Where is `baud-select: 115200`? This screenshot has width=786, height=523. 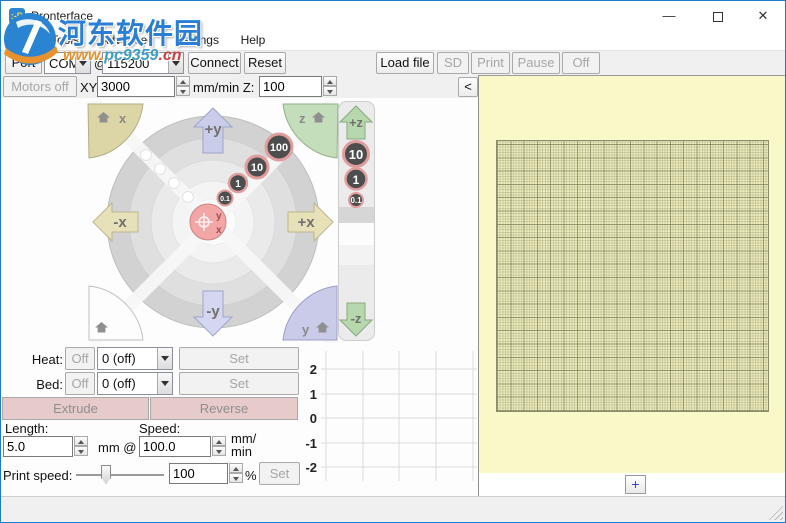 baud-select: 115200 is located at coordinates (143, 63).